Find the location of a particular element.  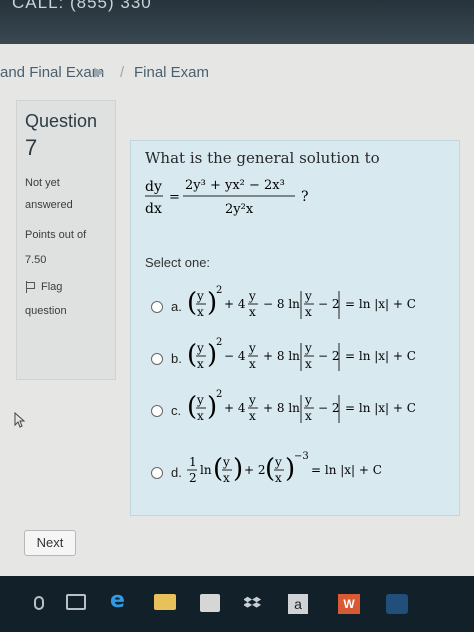

radio-button-a is located at coordinates (157, 307).